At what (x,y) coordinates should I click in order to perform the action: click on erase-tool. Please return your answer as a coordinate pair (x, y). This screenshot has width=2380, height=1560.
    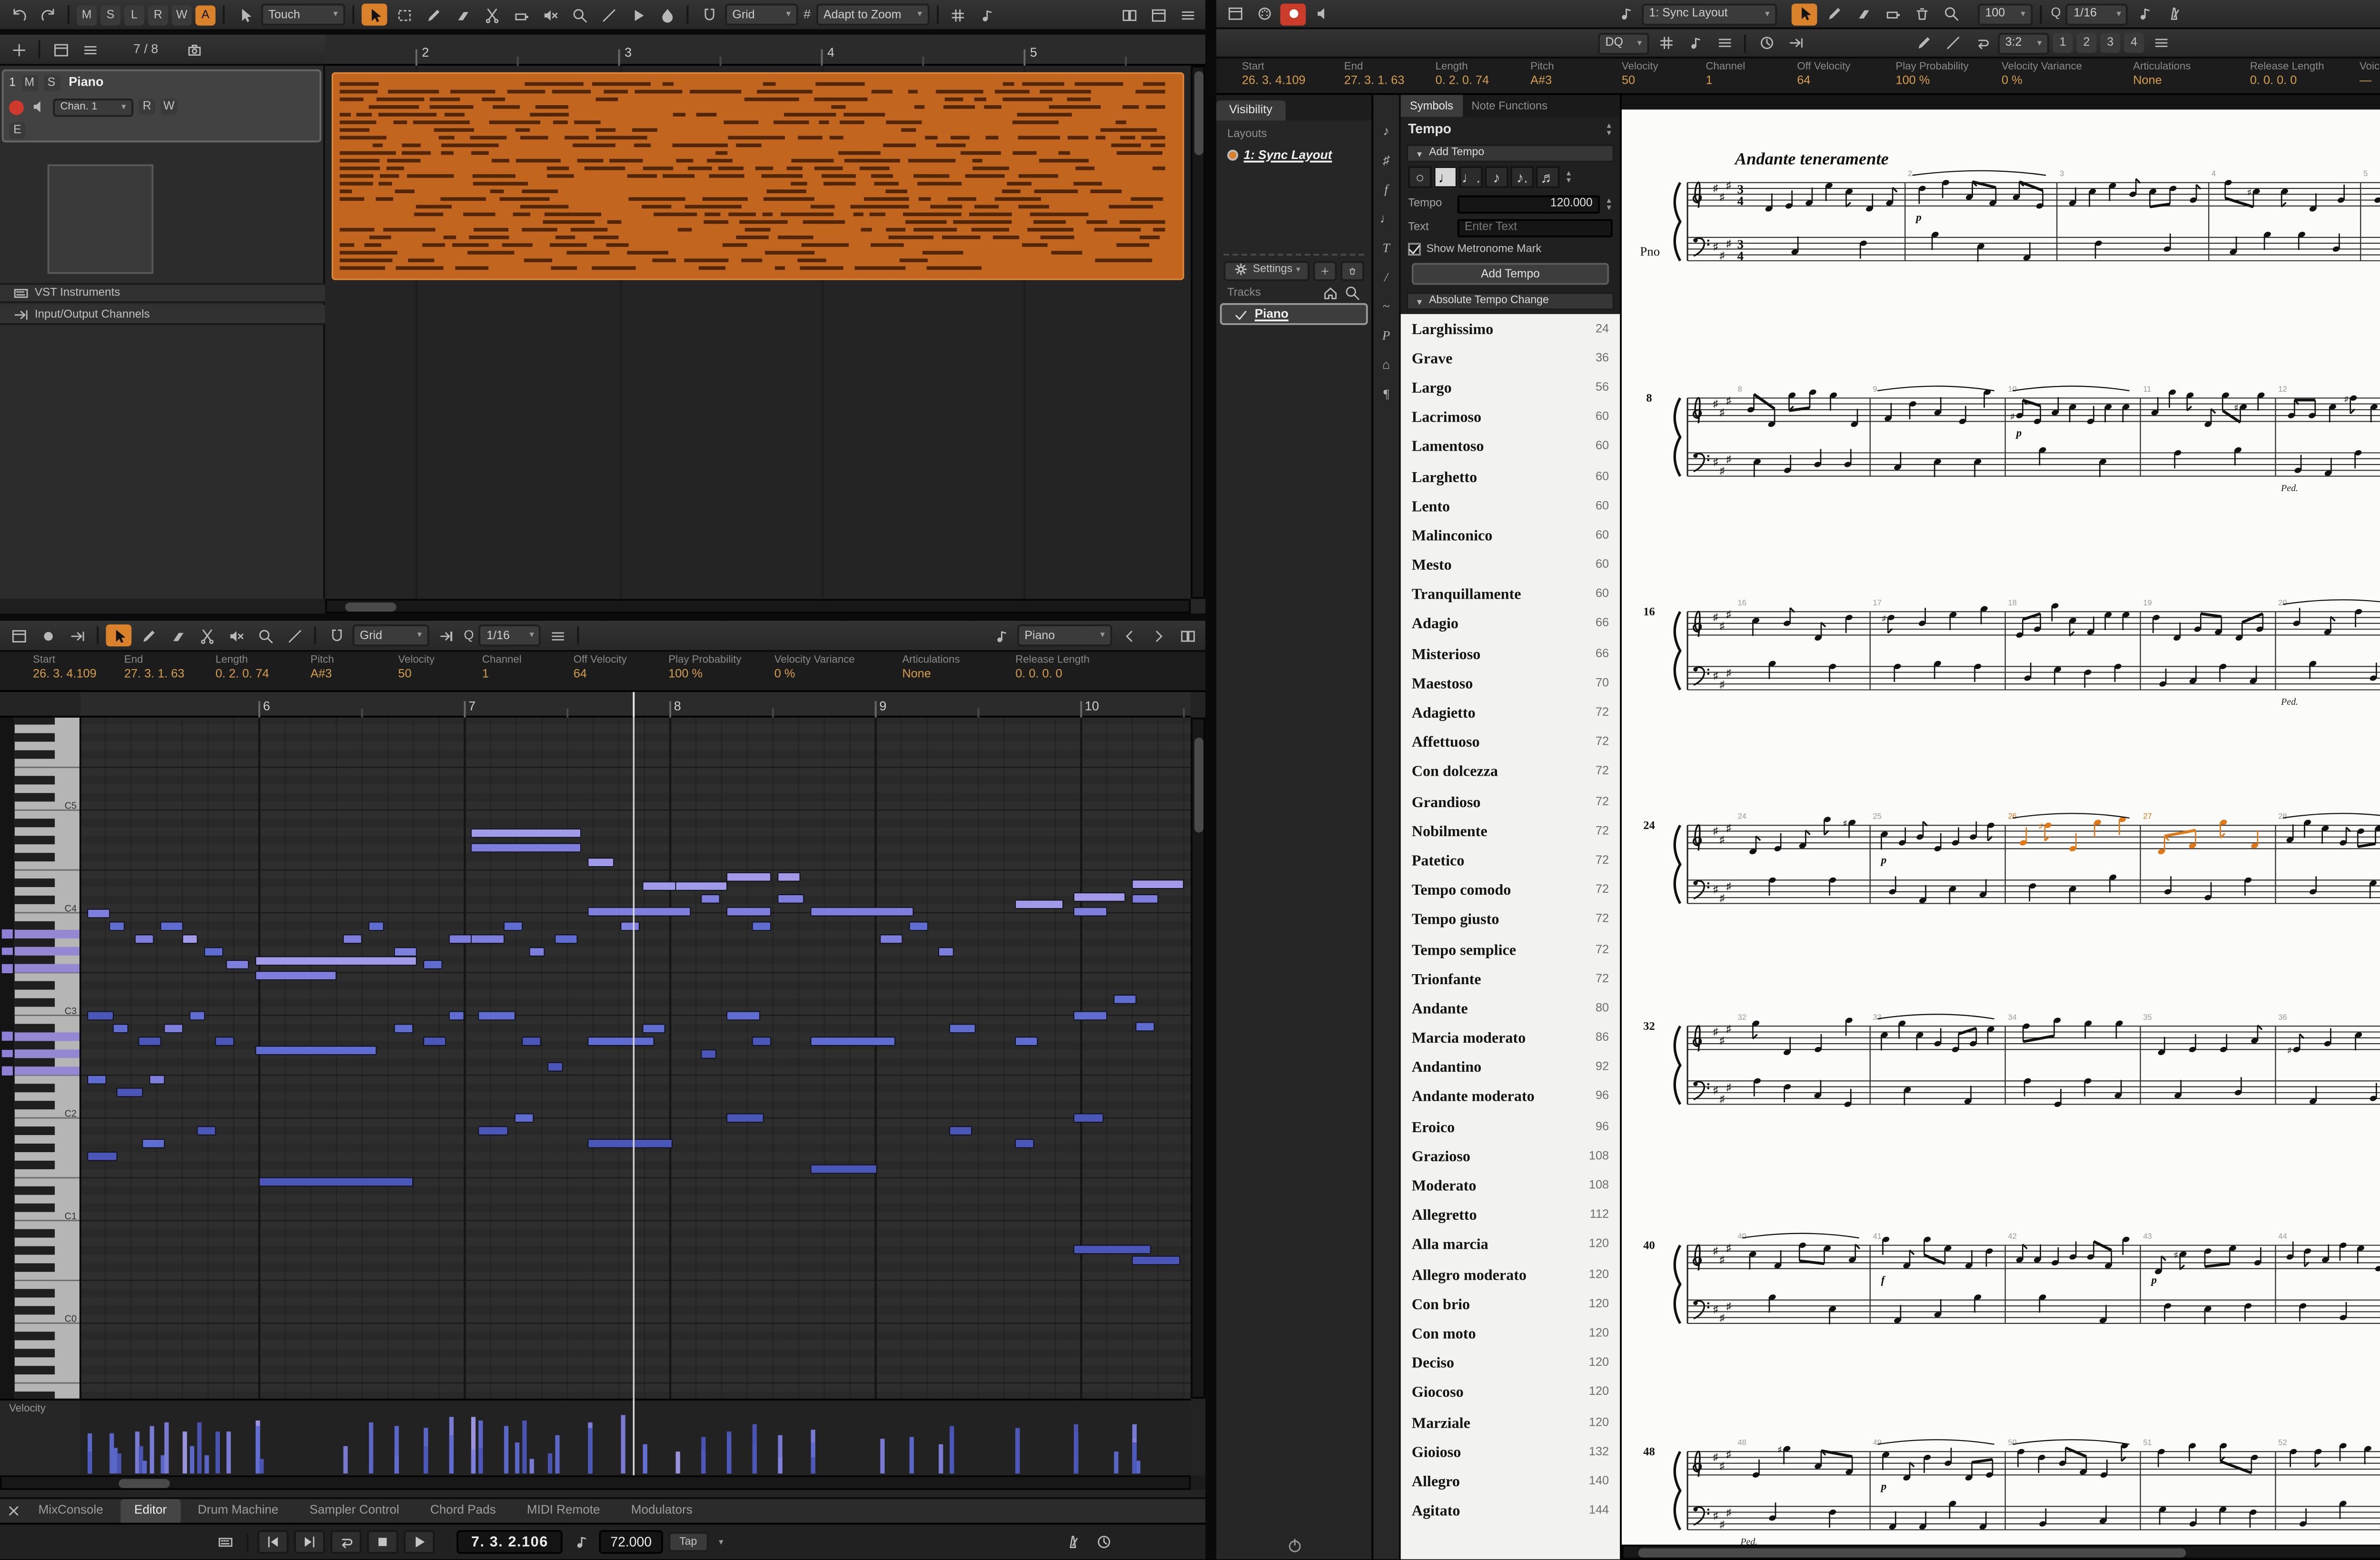
    Looking at the image, I should click on (462, 15).